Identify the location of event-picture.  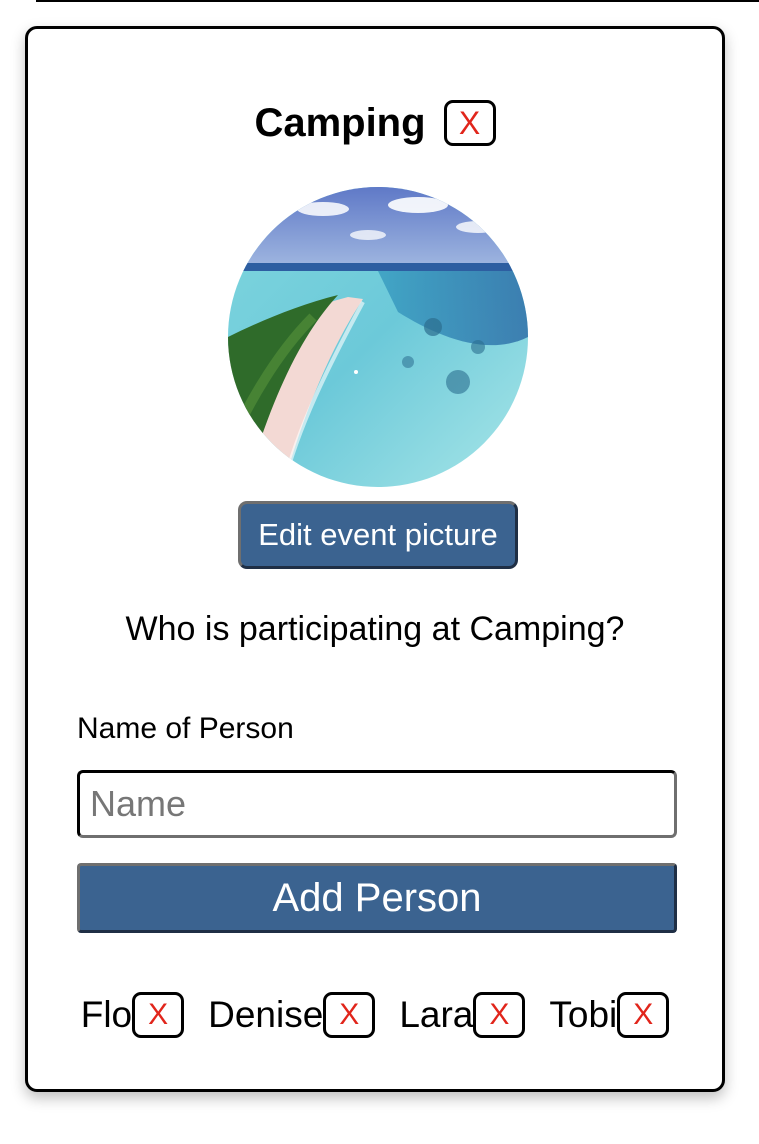
(378, 337).